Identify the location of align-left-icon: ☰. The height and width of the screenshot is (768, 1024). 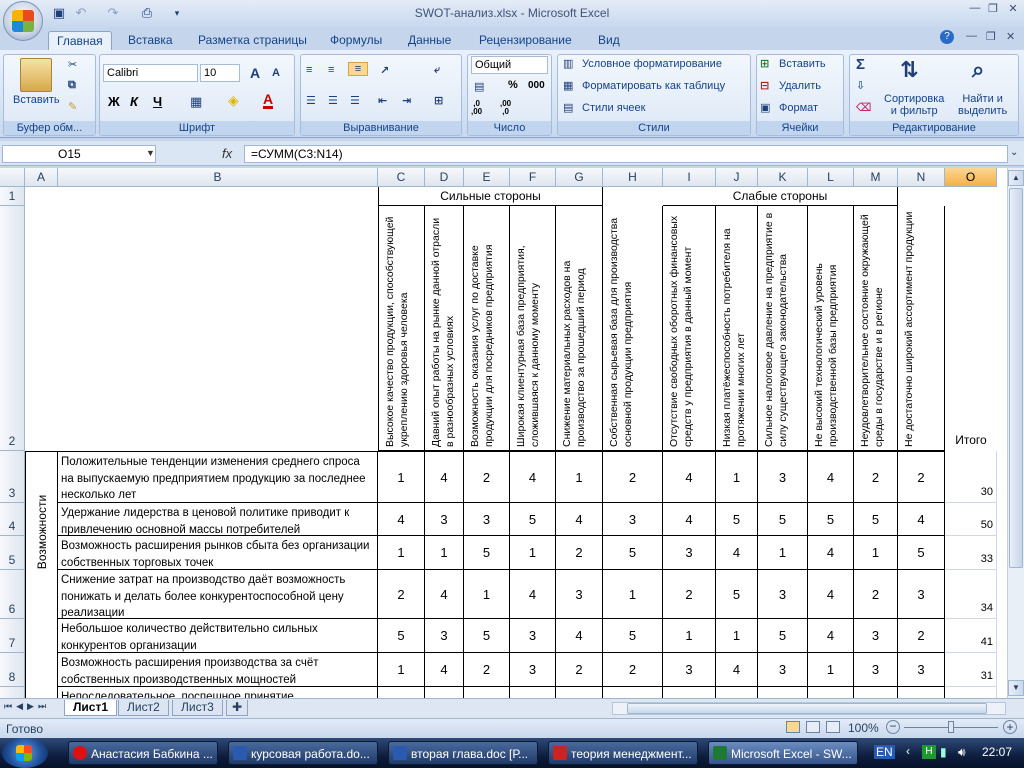
(311, 100).